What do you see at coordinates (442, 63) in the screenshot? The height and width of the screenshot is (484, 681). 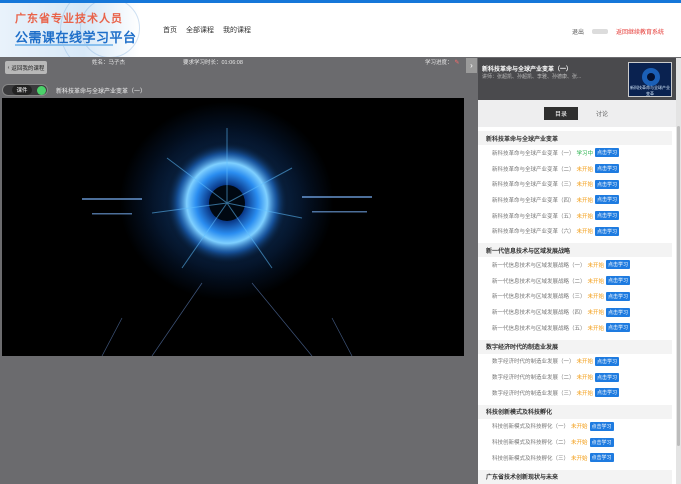 I see `learning-progress: 学习进度： ✎` at bounding box center [442, 63].